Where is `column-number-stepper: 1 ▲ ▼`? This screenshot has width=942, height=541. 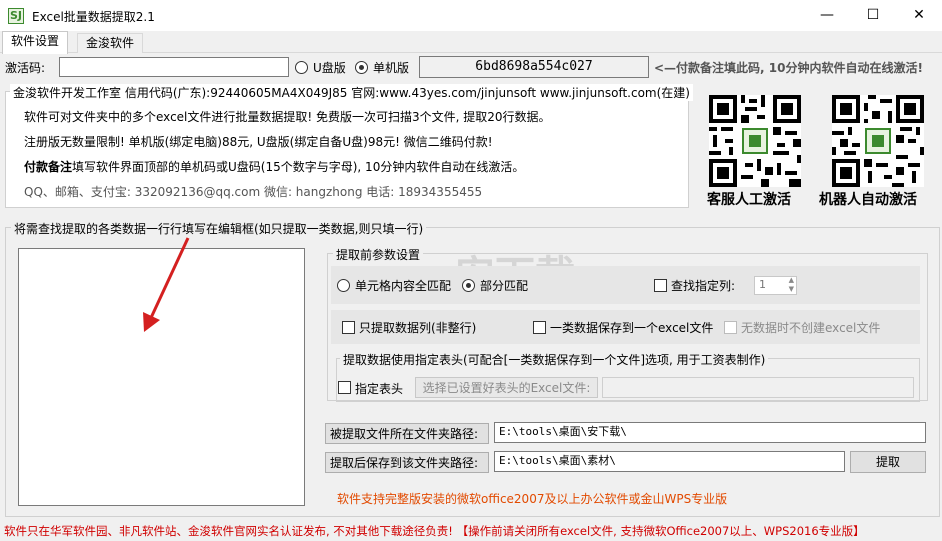 column-number-stepper: 1 ▲ ▼ is located at coordinates (775, 285).